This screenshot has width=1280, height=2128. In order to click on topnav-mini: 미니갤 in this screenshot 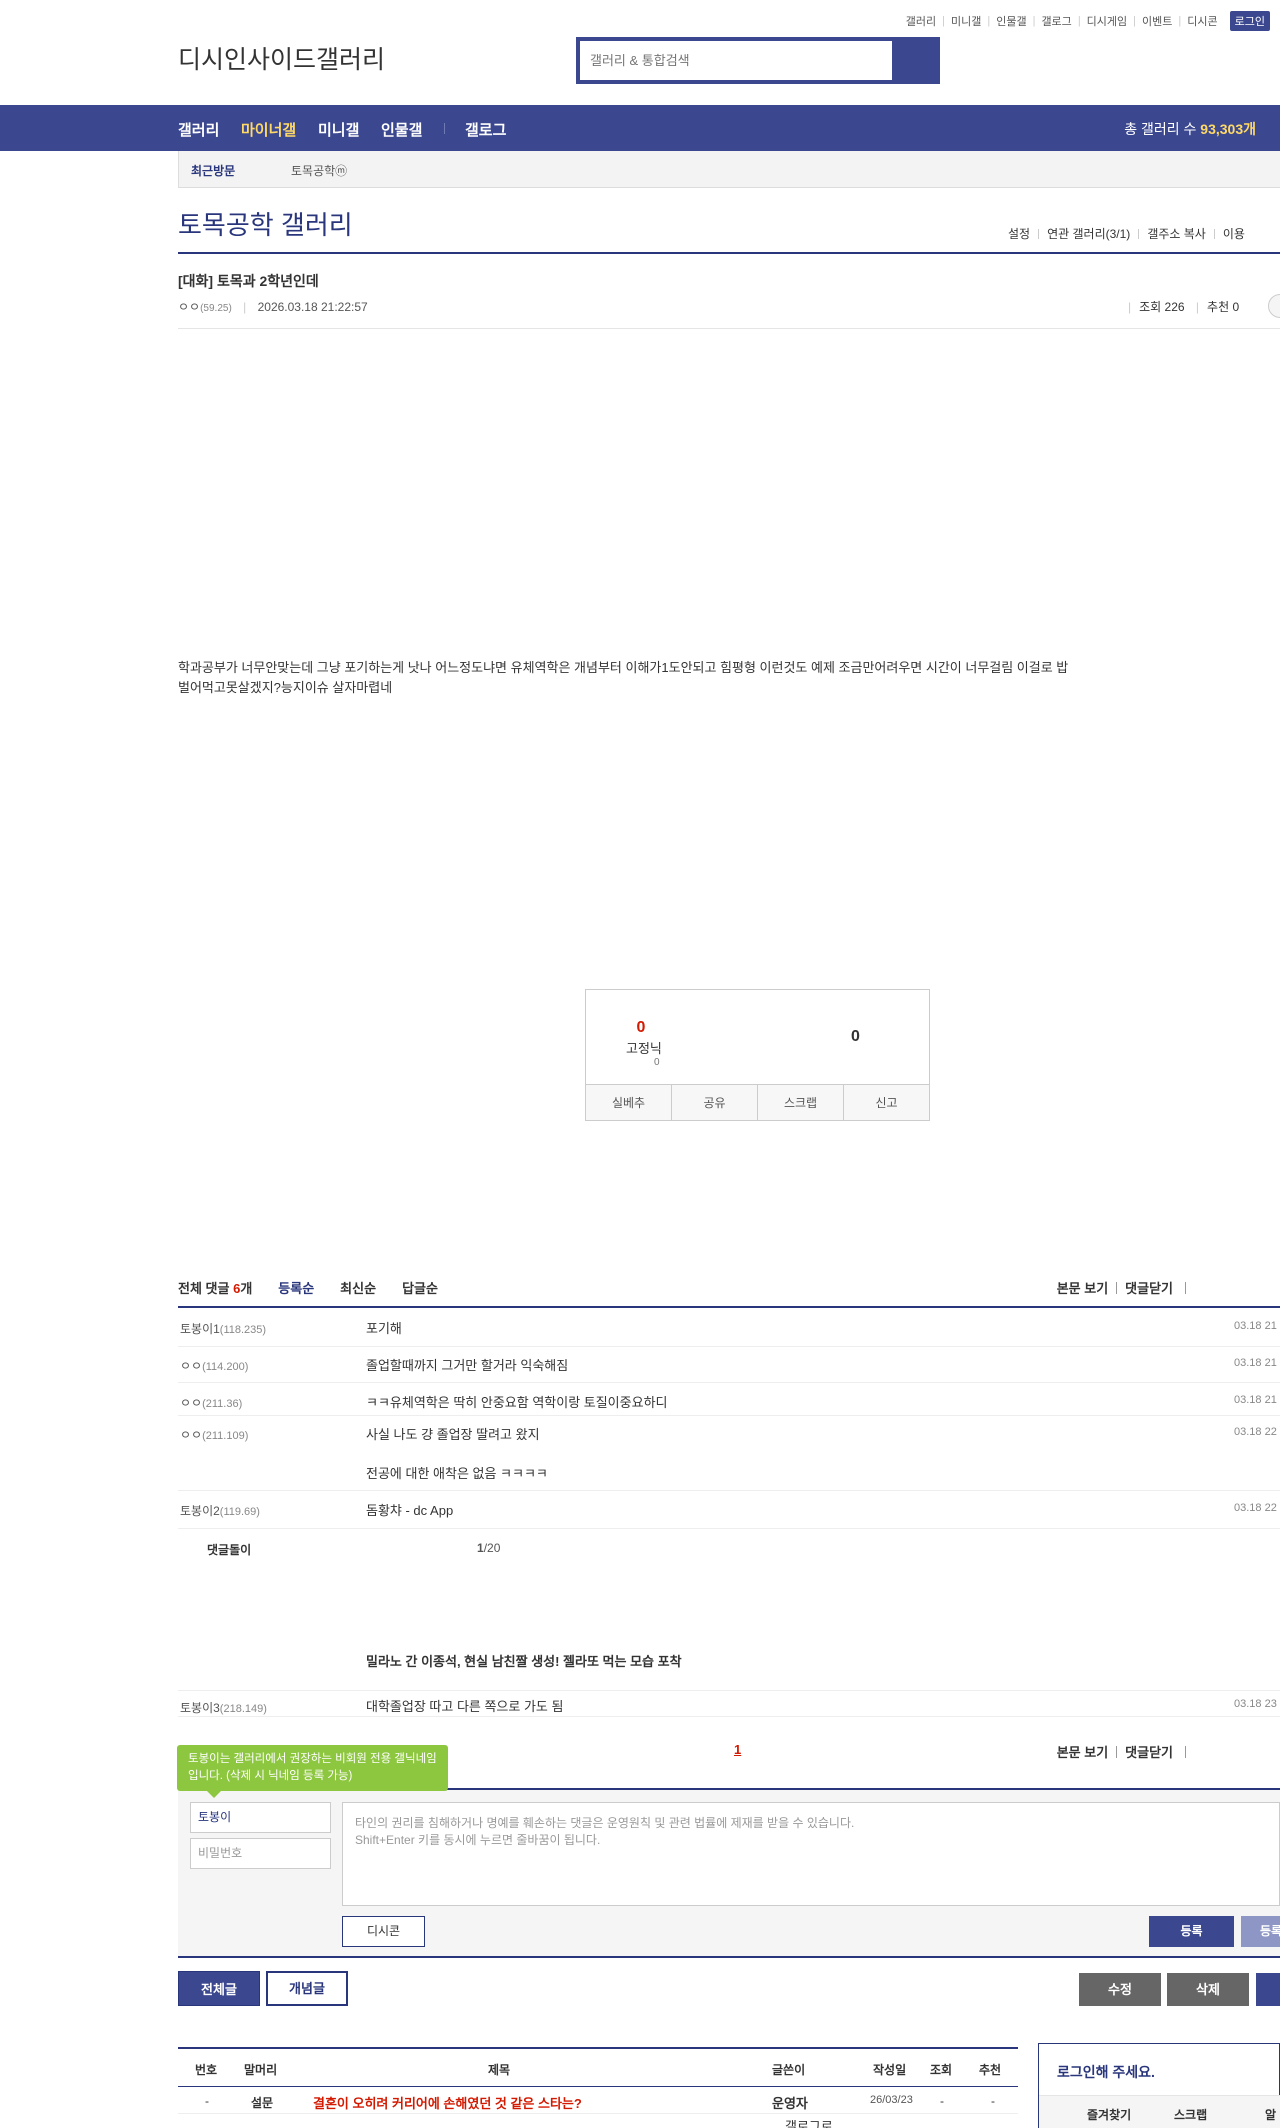, I will do `click(966, 21)`.